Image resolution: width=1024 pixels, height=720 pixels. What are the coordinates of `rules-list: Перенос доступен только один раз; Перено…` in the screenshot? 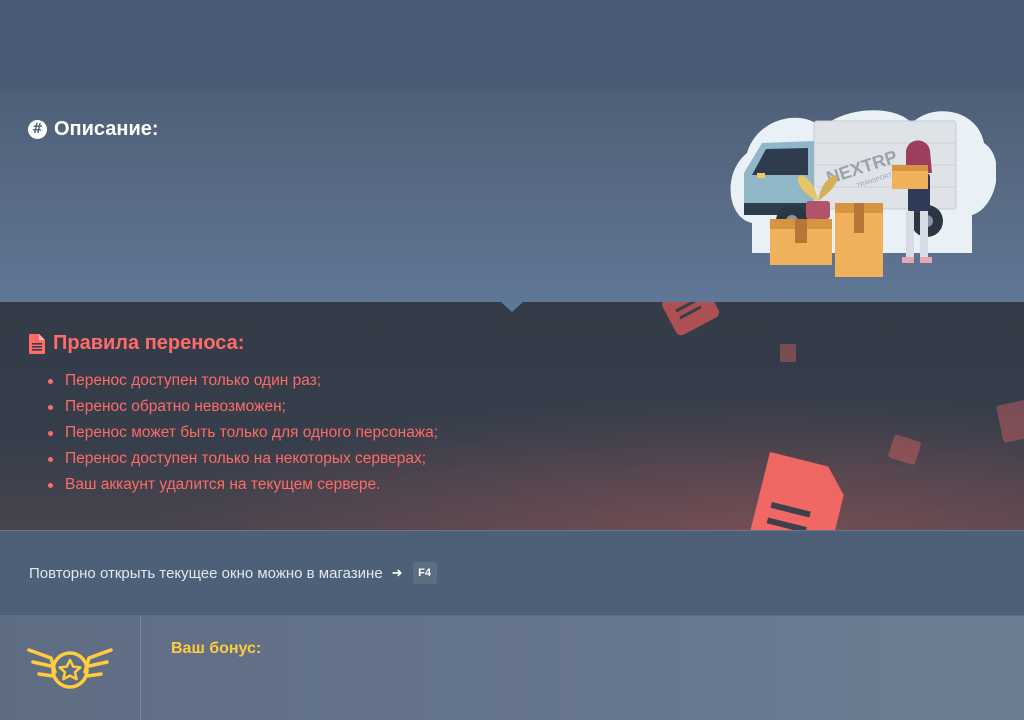 It's located at (243, 433).